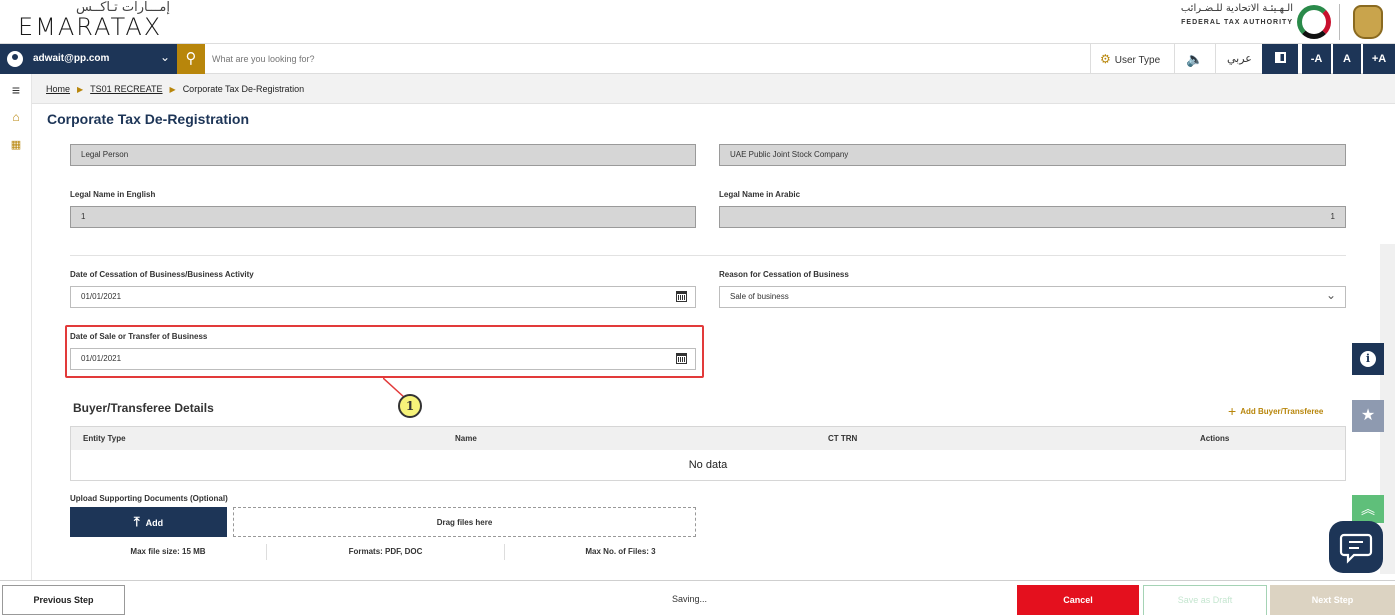 The height and width of the screenshot is (615, 1395). I want to click on legal-name-en-field: 1, so click(383, 217).